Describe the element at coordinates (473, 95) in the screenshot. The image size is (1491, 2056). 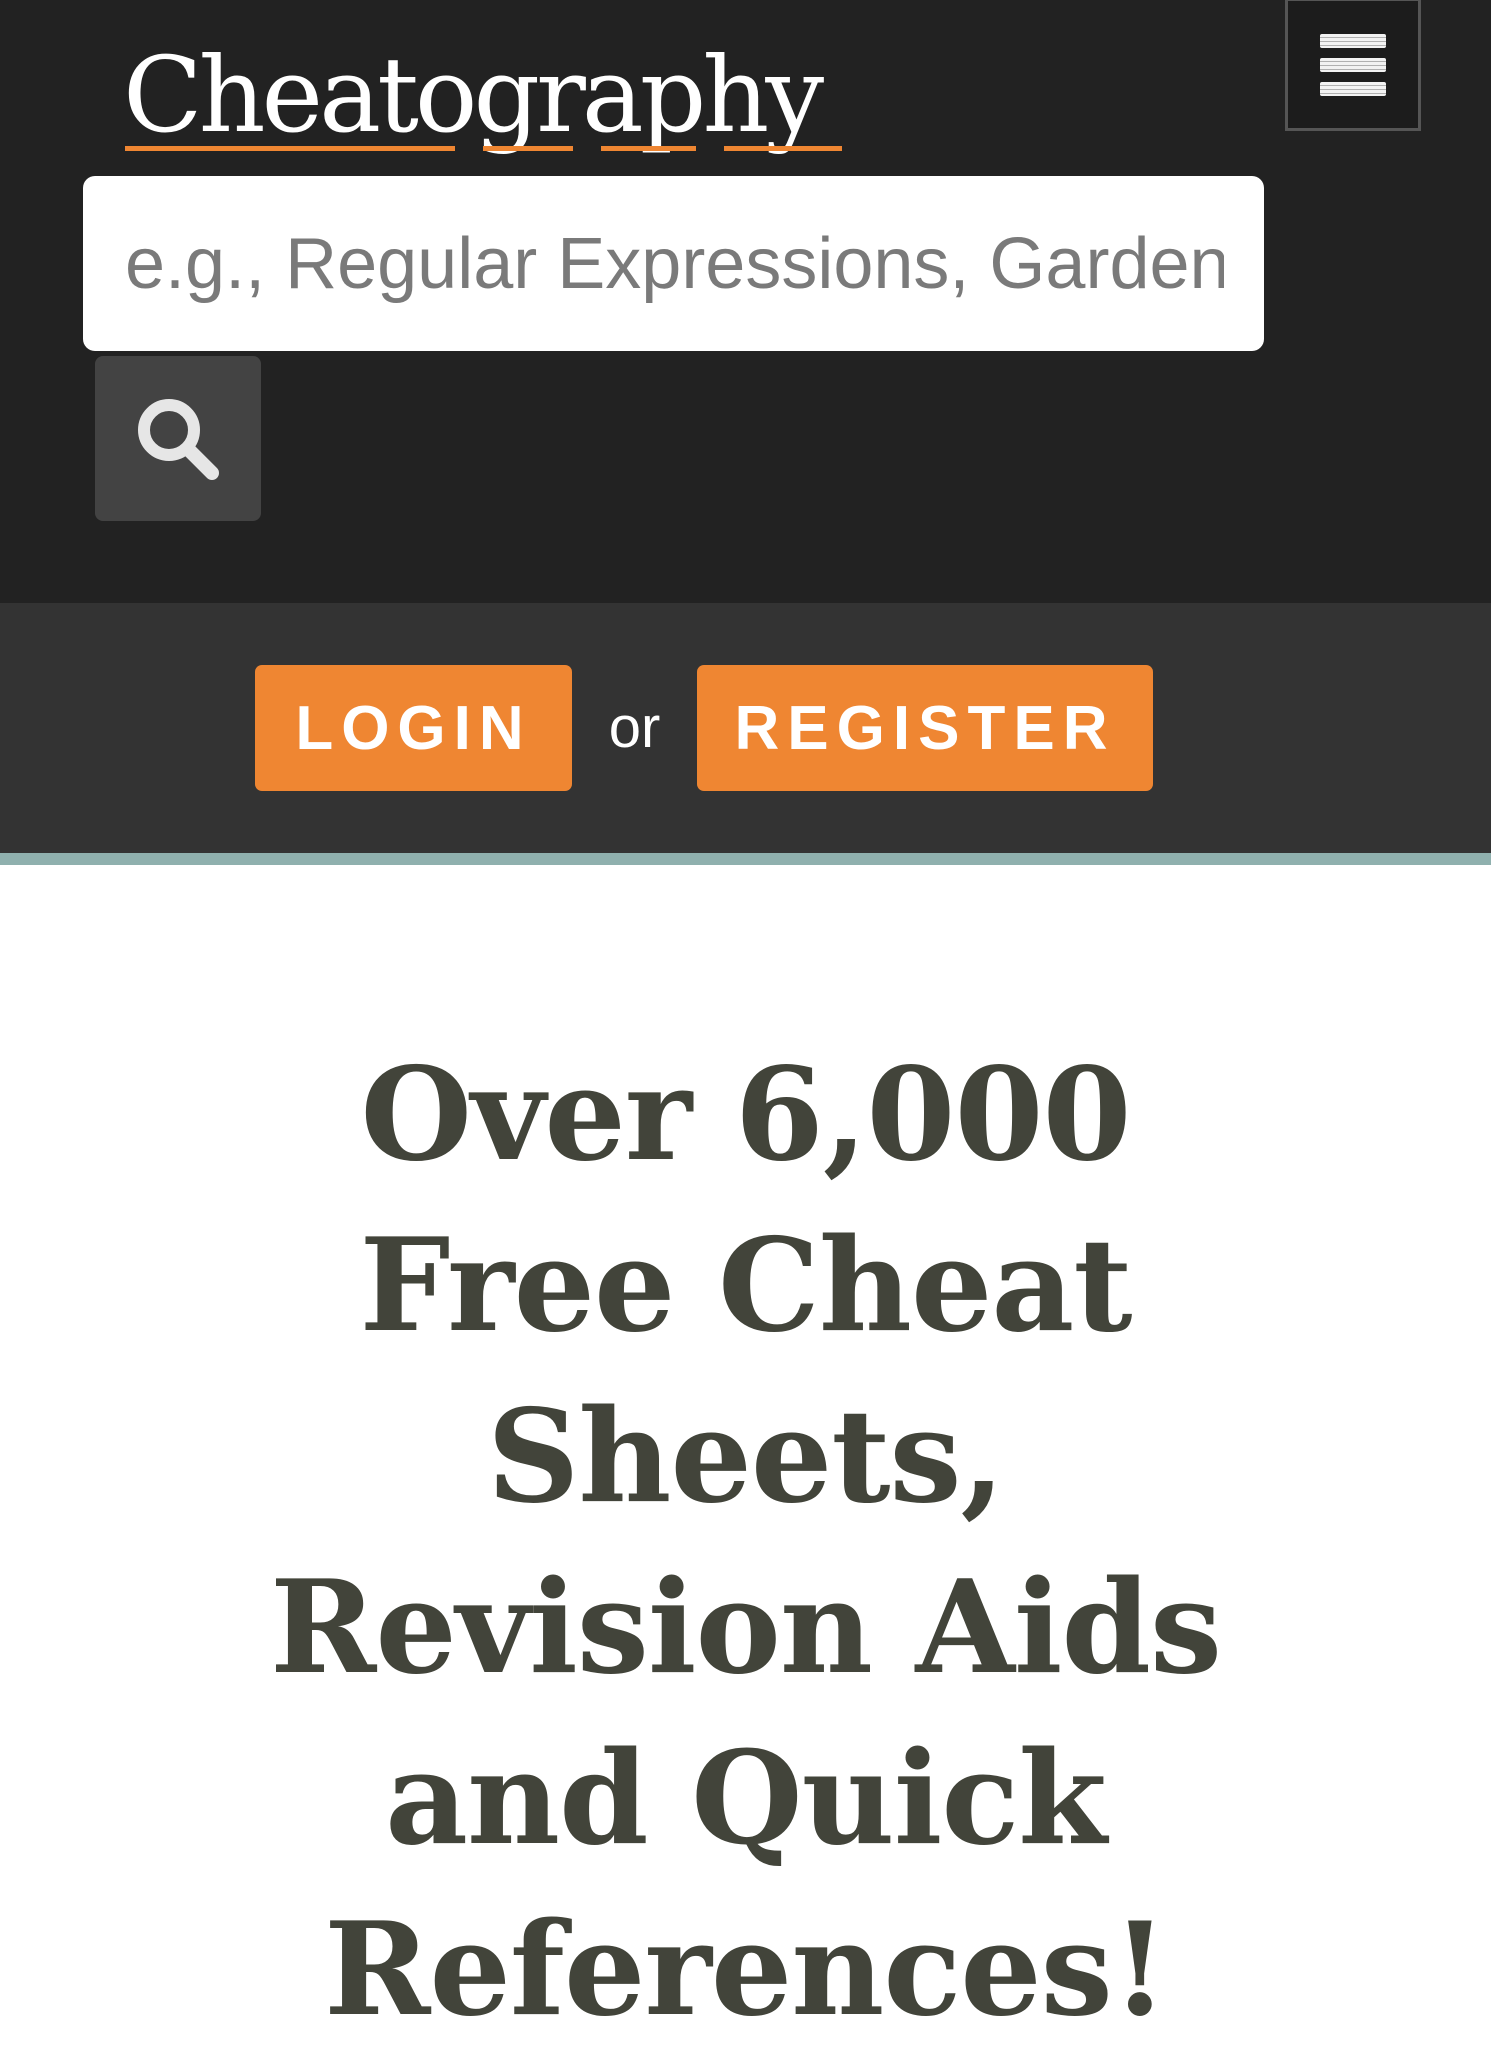
I see `site-logo: Cheatography` at that location.